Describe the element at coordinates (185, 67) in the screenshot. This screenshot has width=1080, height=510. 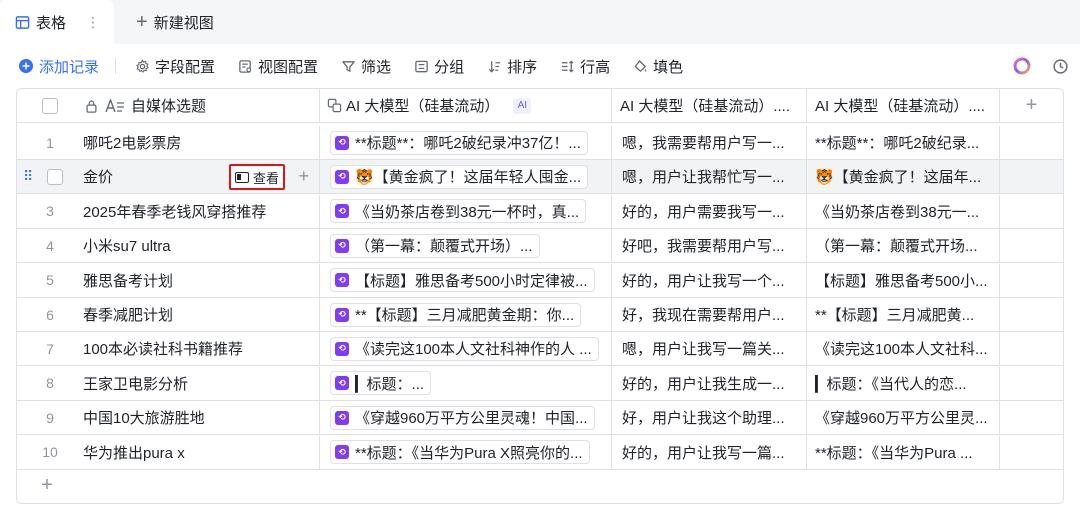
I see `field-config-label: 字段配置` at that location.